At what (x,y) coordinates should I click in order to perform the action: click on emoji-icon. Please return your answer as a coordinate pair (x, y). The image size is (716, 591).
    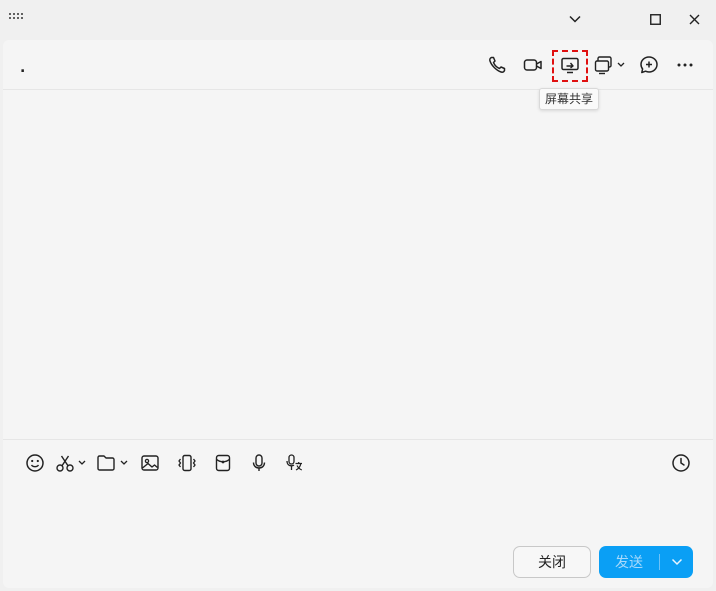
    Looking at the image, I should click on (35, 463).